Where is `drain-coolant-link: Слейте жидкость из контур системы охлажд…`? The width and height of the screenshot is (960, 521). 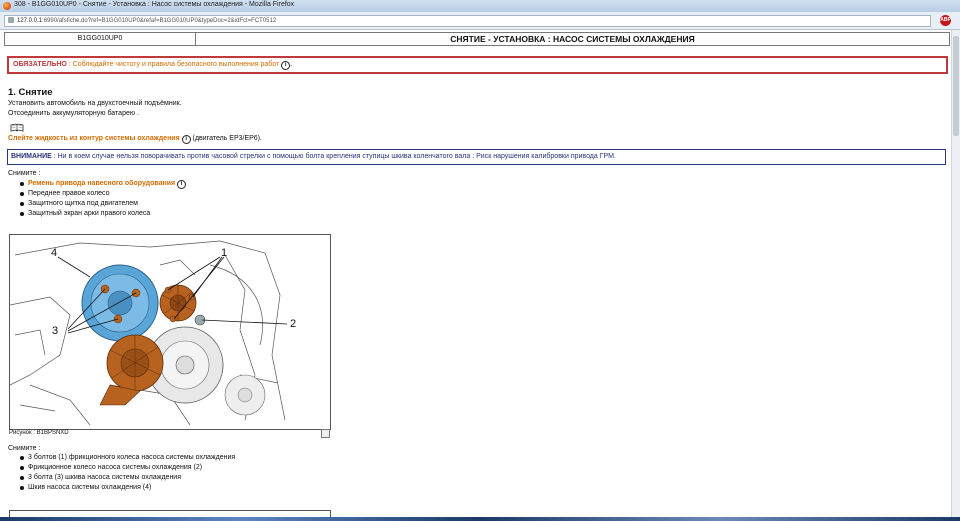
drain-coolant-link: Слейте жидкость из контур системы охлажд… is located at coordinates (94, 138).